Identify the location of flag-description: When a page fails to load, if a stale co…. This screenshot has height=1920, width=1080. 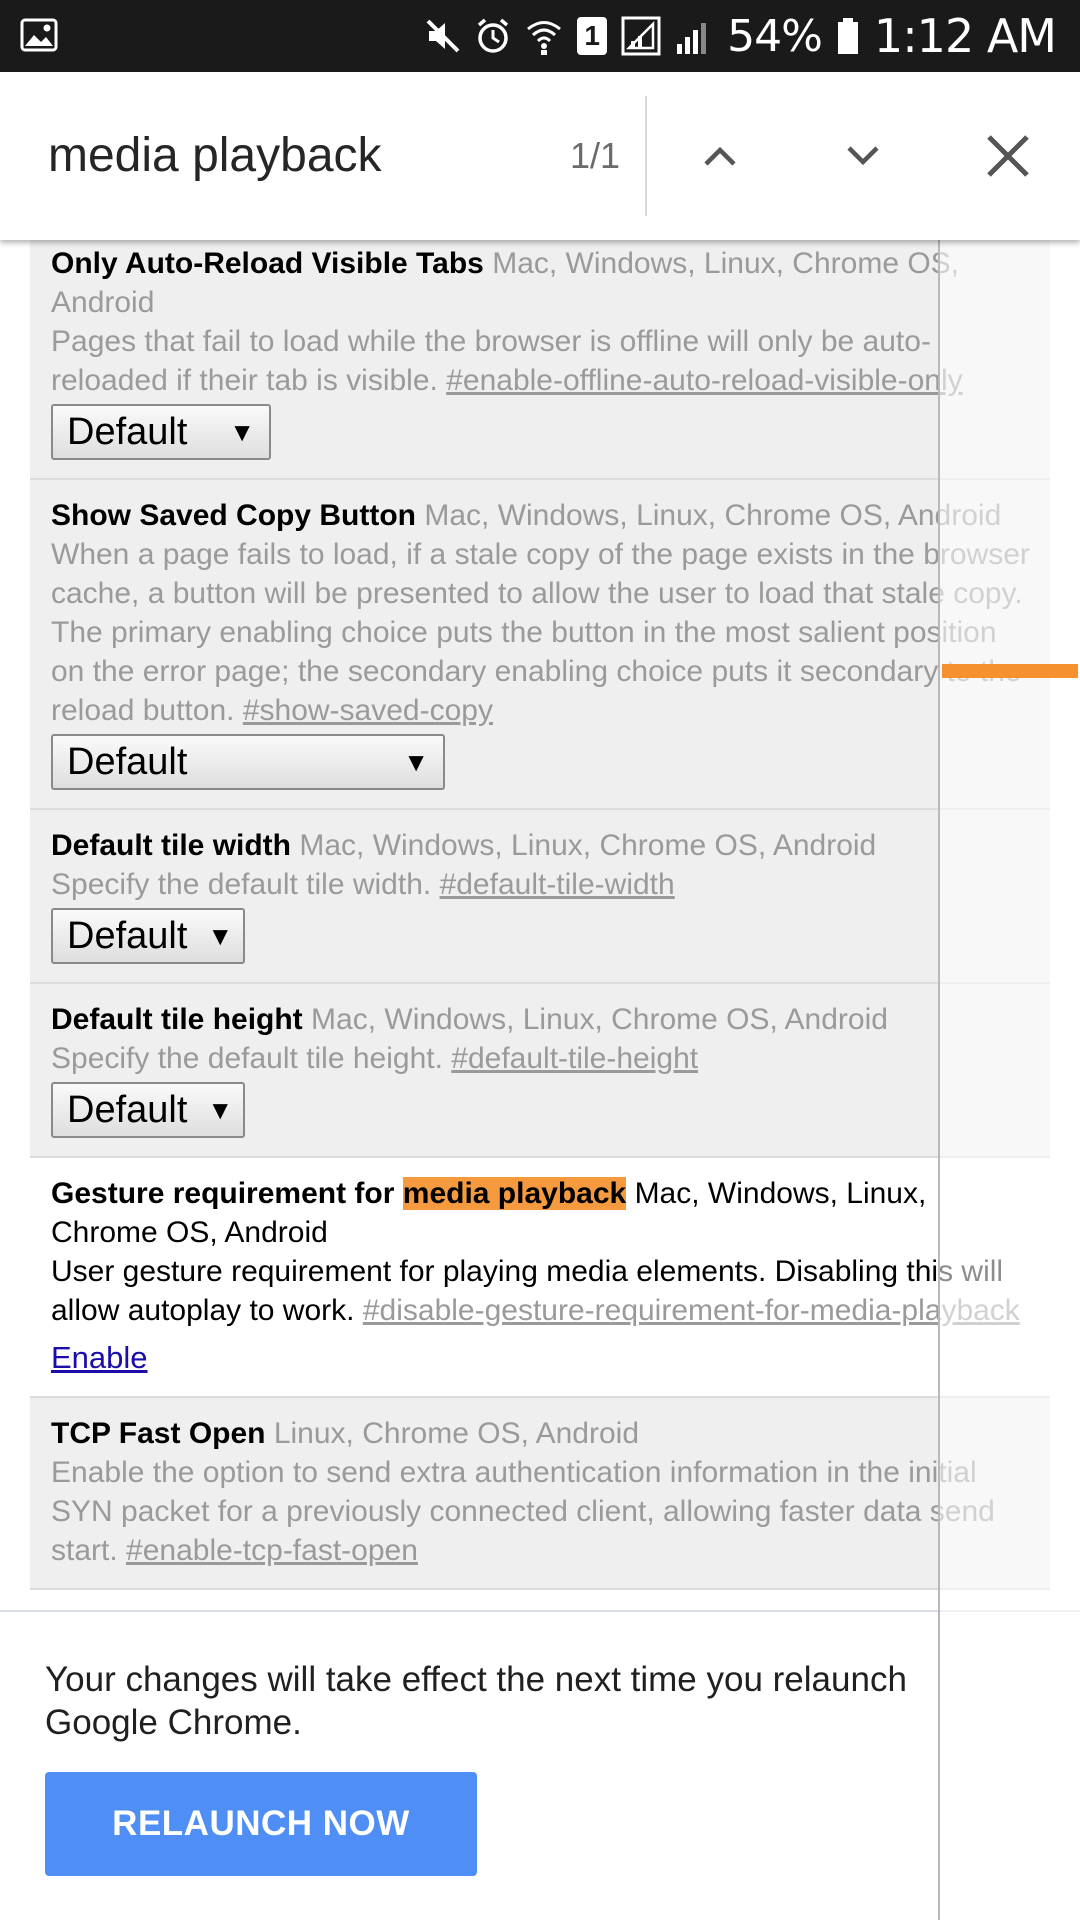
(540, 632).